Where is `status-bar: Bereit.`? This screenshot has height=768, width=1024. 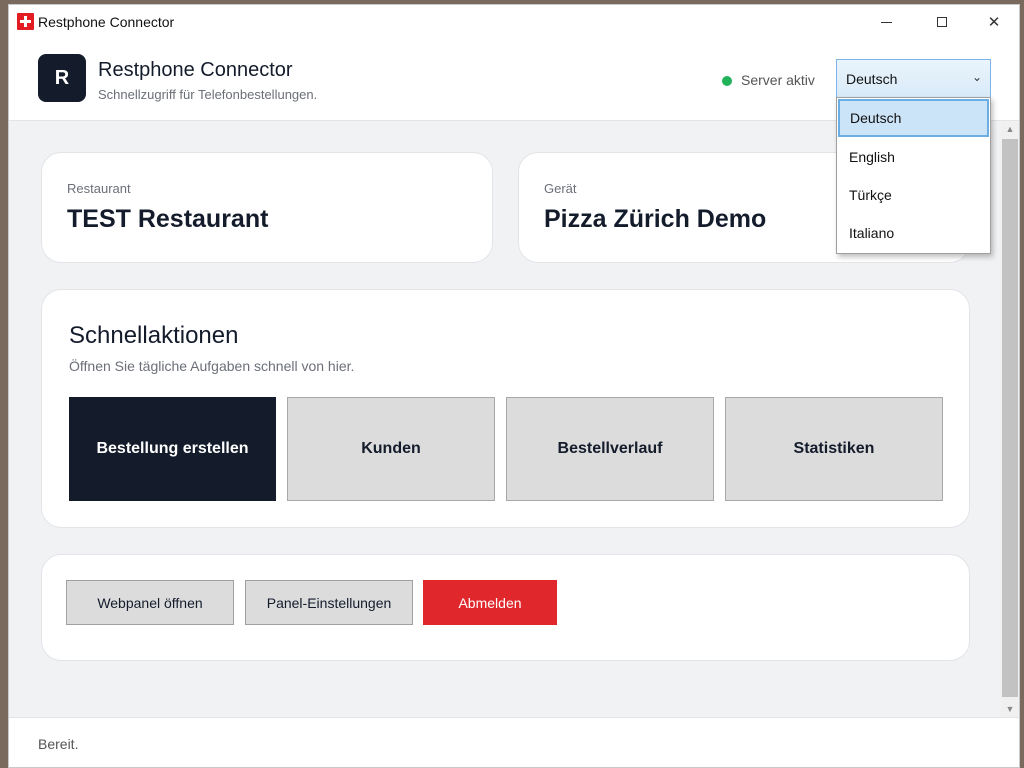
status-bar: Bereit. is located at coordinates (514, 742).